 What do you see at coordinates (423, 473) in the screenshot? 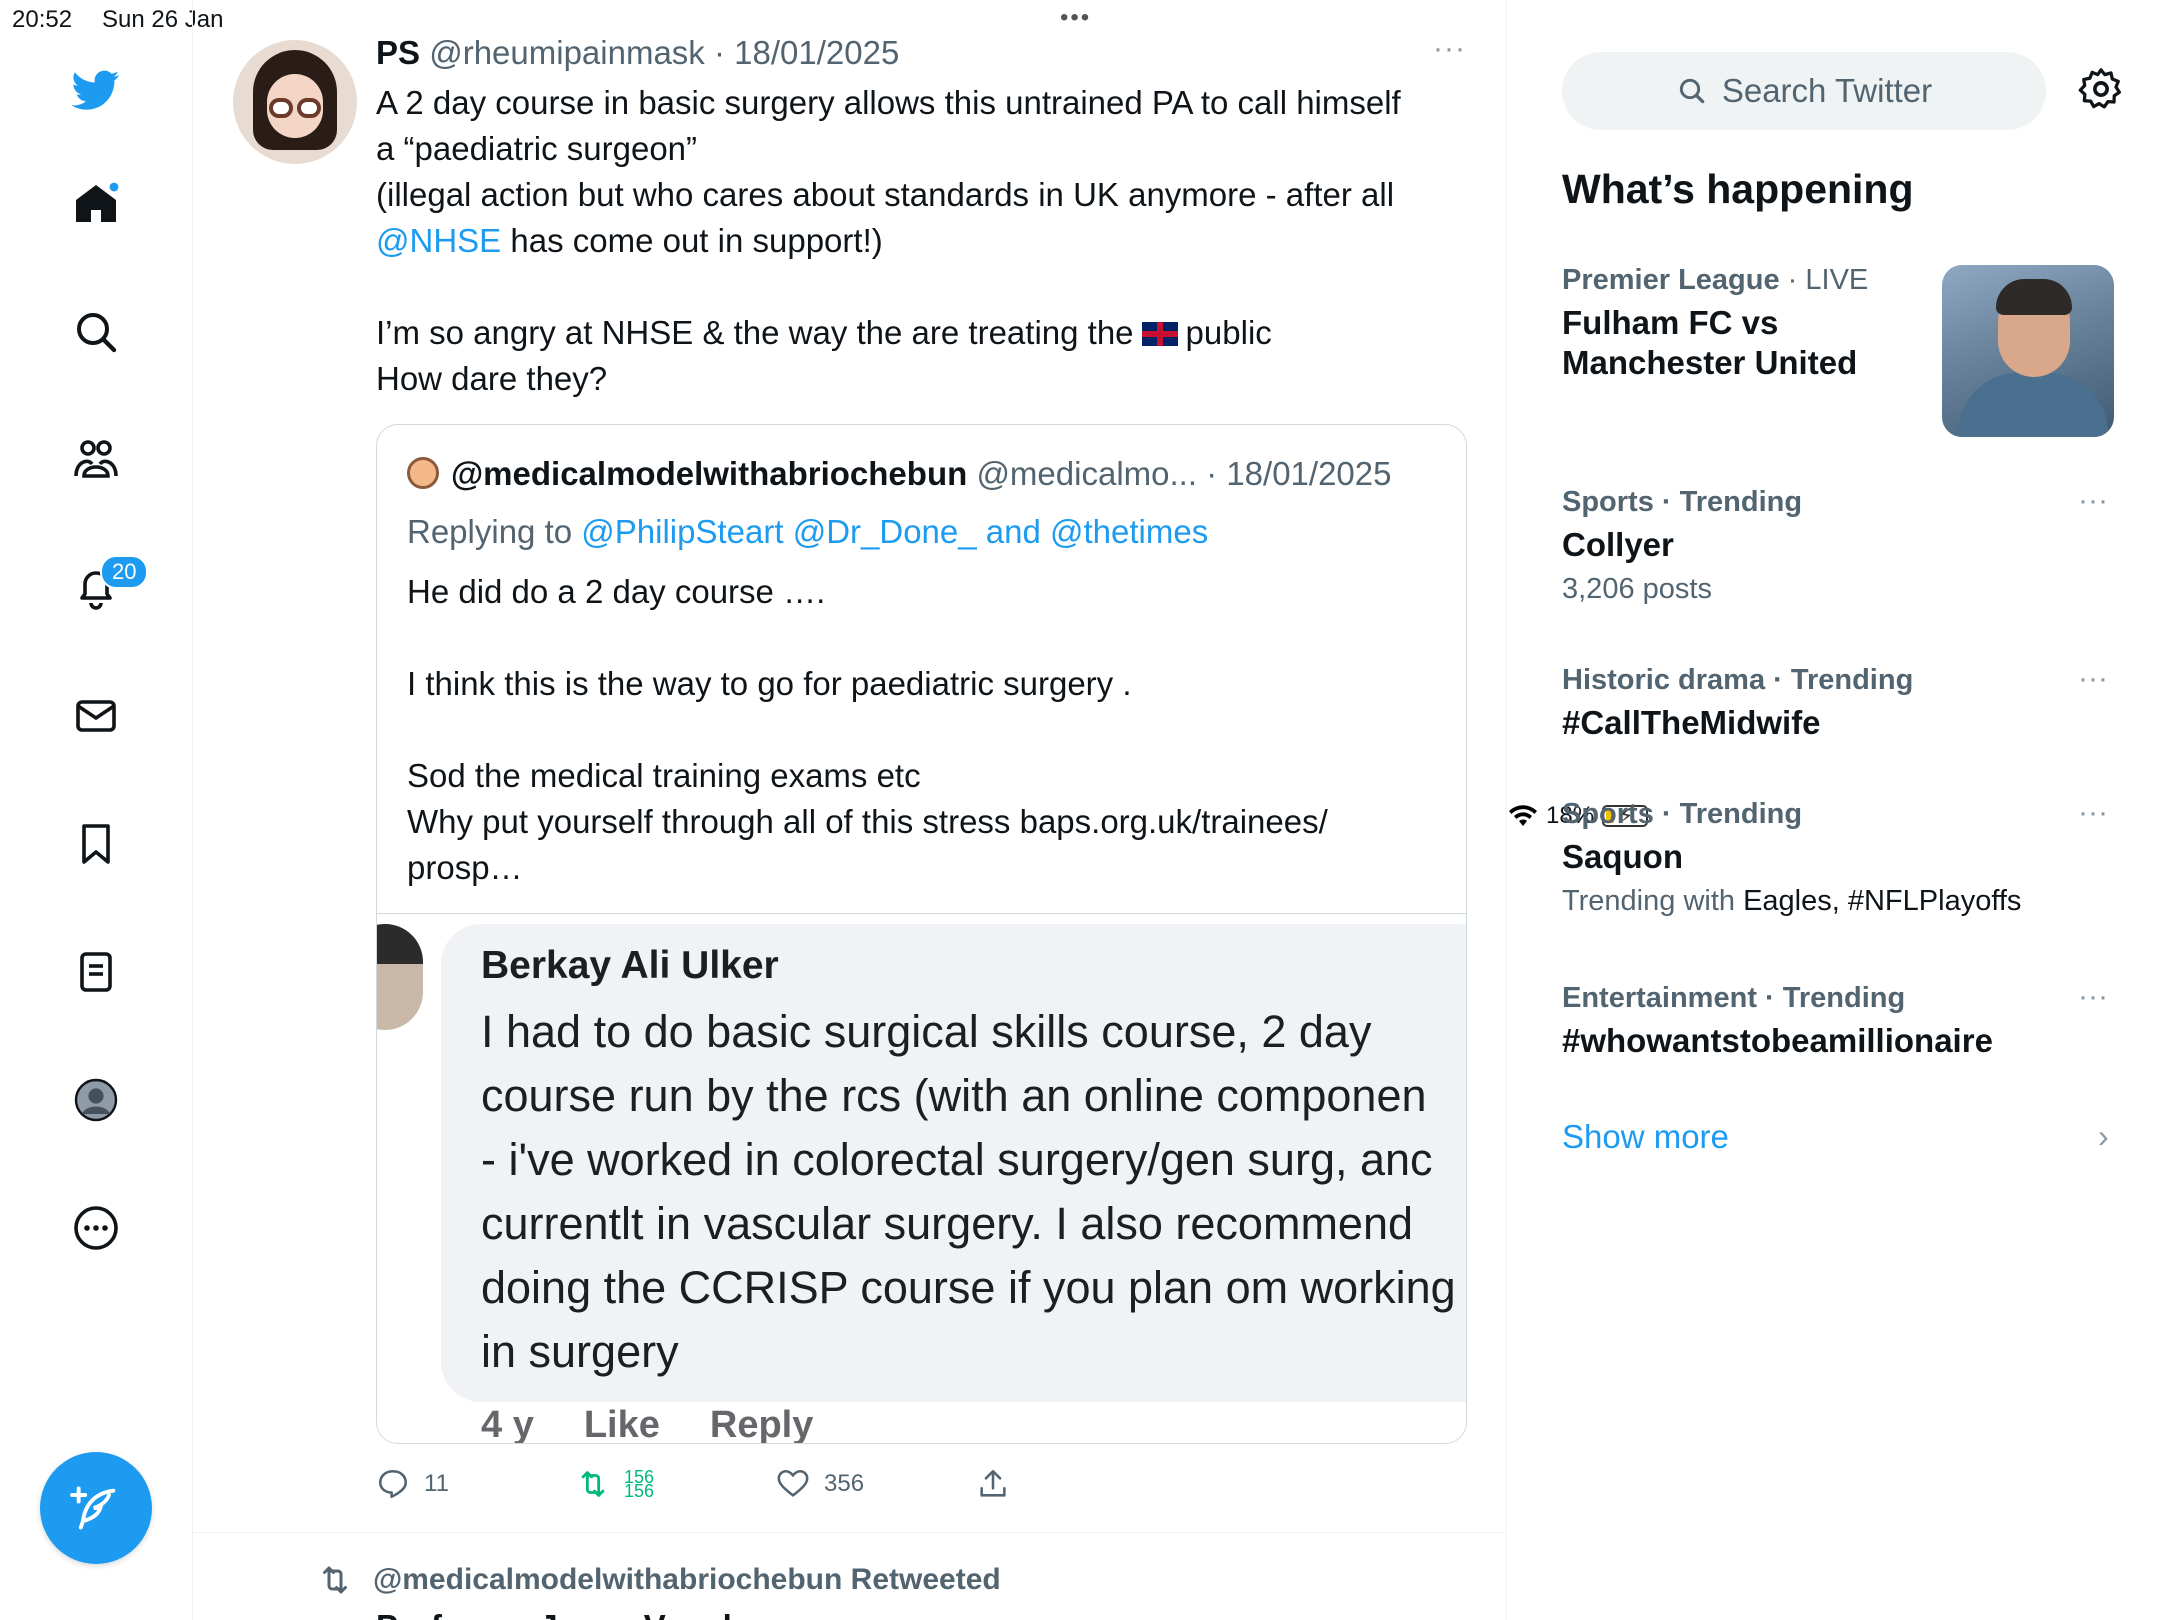
I see `quote-author-avatar` at bounding box center [423, 473].